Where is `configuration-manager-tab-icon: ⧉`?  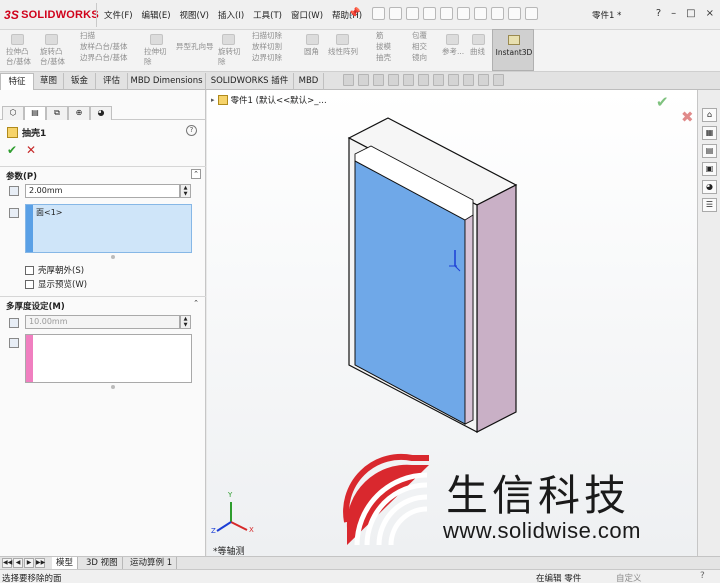 configuration-manager-tab-icon: ⧉ is located at coordinates (57, 113).